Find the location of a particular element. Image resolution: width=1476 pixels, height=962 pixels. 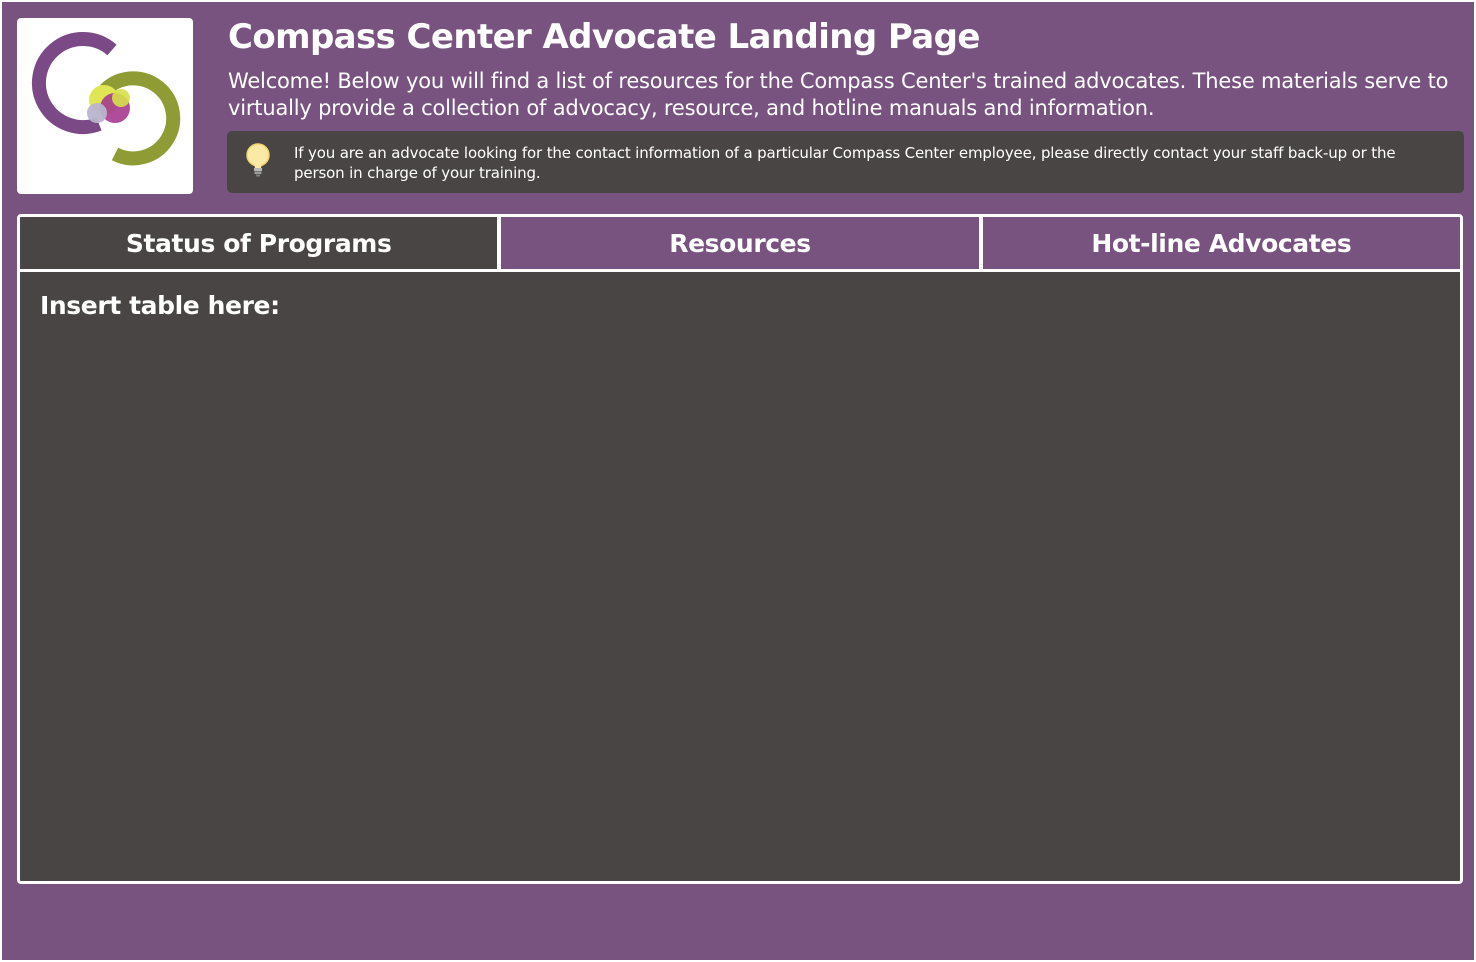

tab-status-of-programs: Status of Programs is located at coordinates (259, 243).